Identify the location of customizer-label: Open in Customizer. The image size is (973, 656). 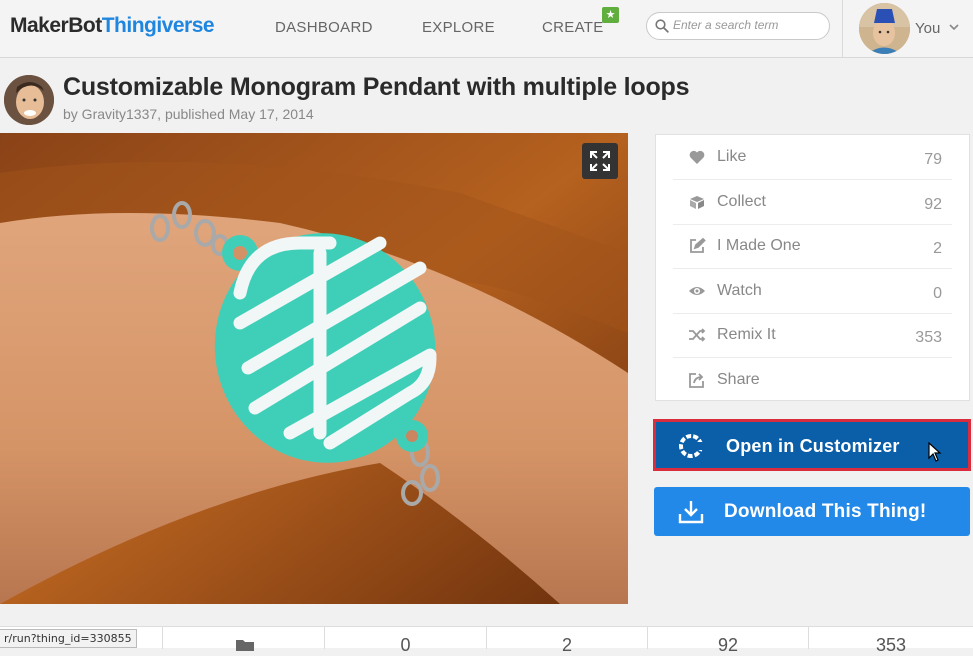
(813, 446).